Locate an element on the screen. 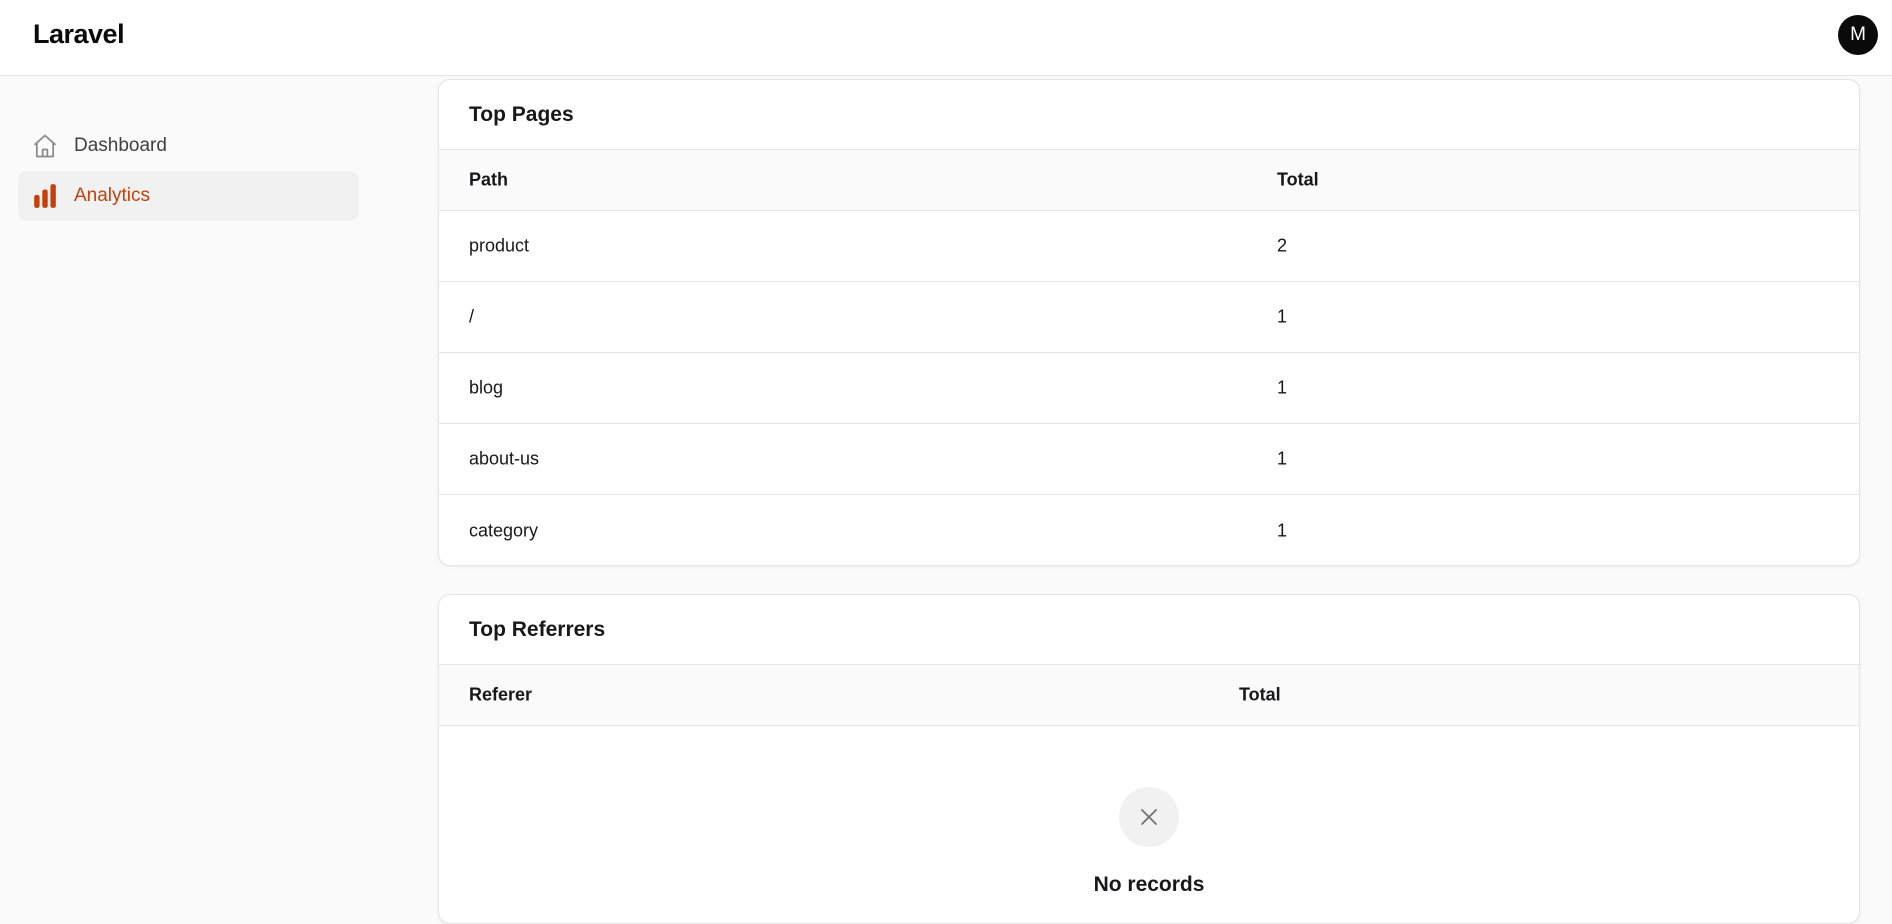 This screenshot has height=924, width=1892. cell-path: about-us is located at coordinates (504, 458).